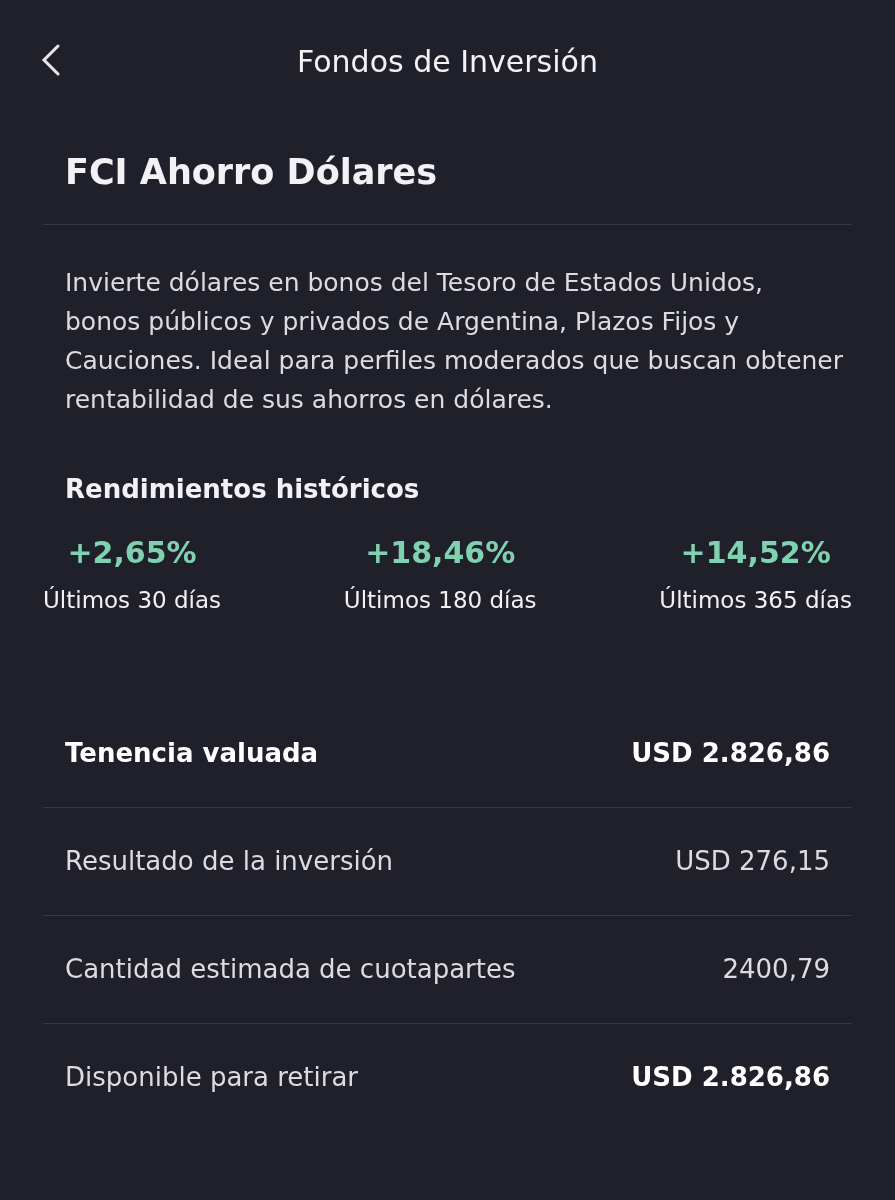 This screenshot has height=1200, width=895. Describe the element at coordinates (755, 553) in the screenshot. I see `return-value: +14,52%` at that location.